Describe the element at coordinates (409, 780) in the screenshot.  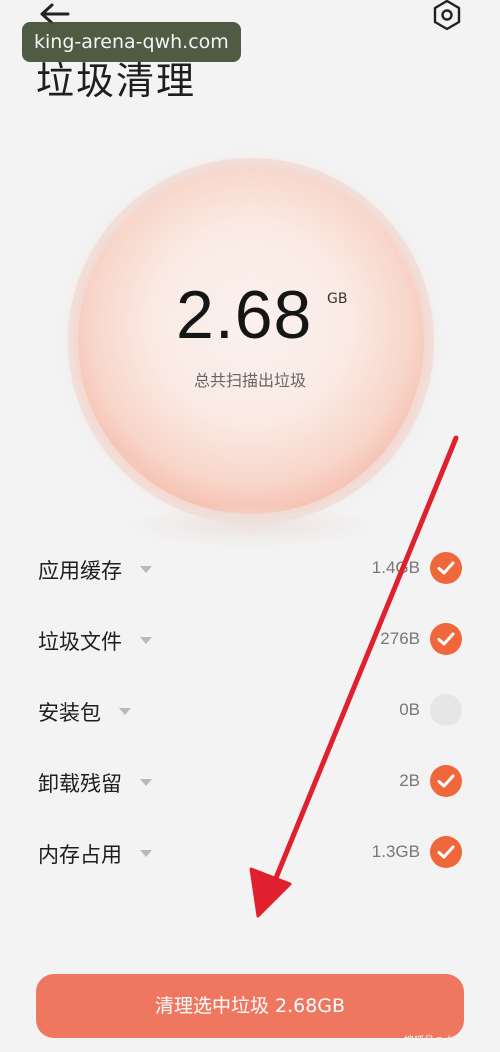
I see `junk-item-size: 2B` at that location.